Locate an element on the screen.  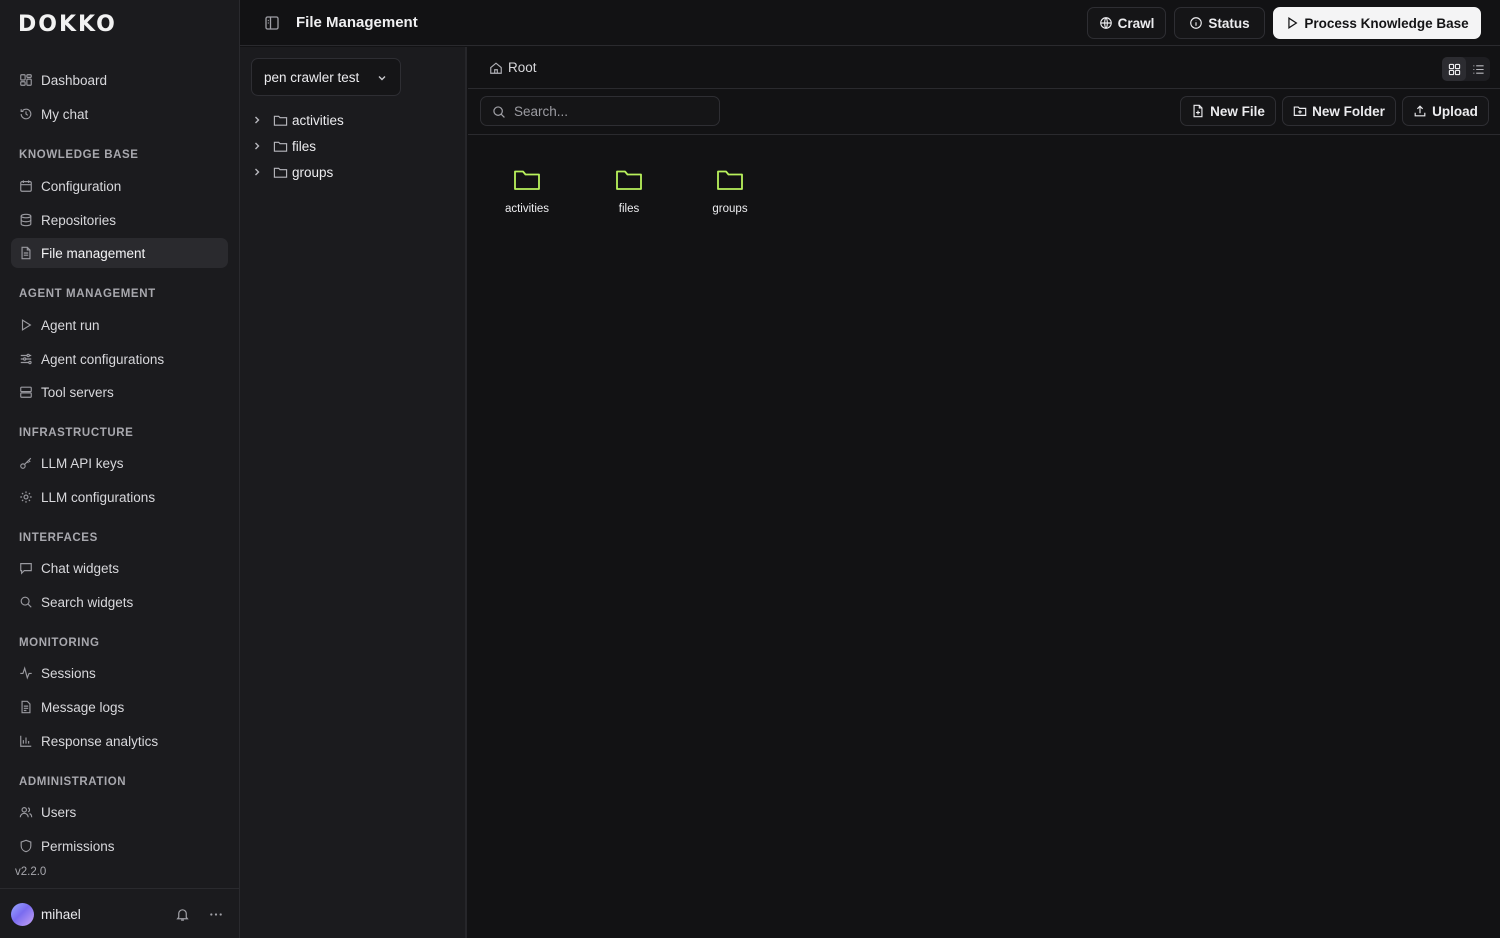
crawl-label: Crawl is located at coordinates (1136, 23).